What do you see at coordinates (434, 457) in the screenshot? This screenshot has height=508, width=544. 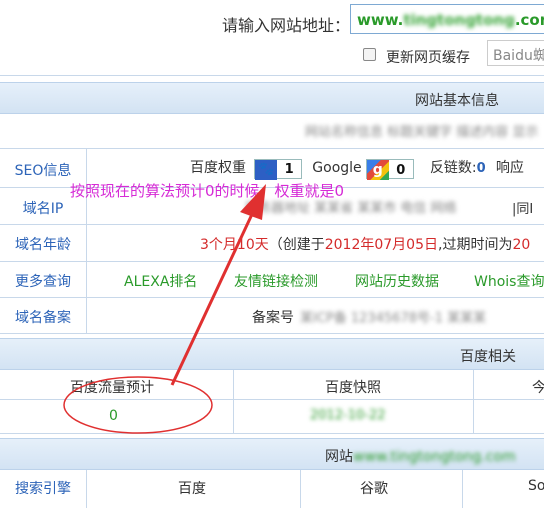 I see `website-url-blurred: www.tingtongtong.com` at bounding box center [434, 457].